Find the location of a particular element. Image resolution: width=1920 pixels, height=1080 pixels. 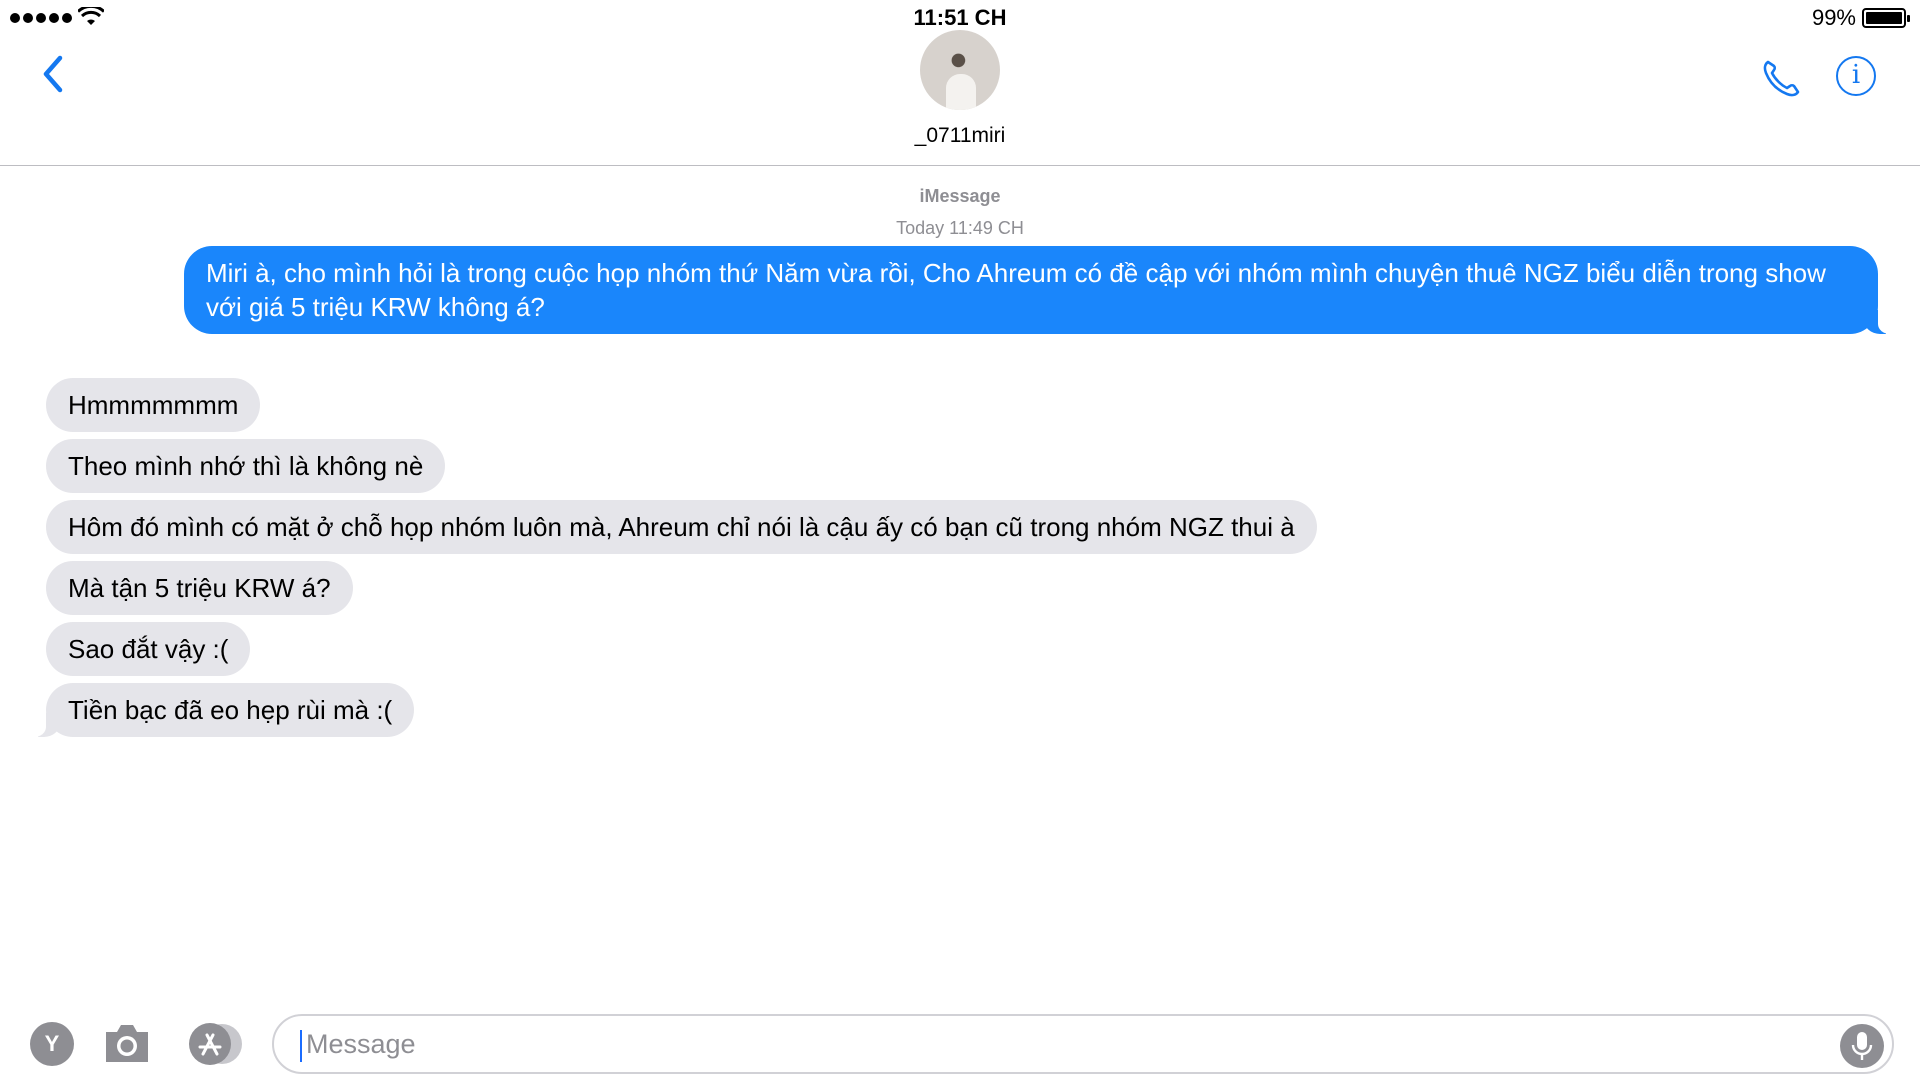

message-timestamp: Today 11:49 CH is located at coordinates (960, 228).